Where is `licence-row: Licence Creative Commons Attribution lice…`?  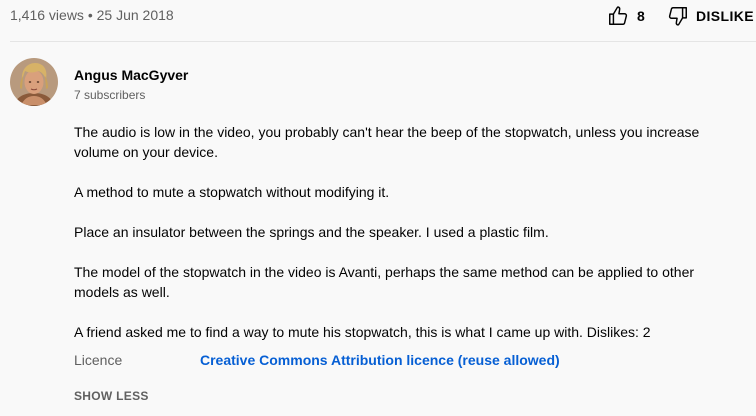
licence-row: Licence Creative Commons Attribution lice… is located at coordinates (317, 360).